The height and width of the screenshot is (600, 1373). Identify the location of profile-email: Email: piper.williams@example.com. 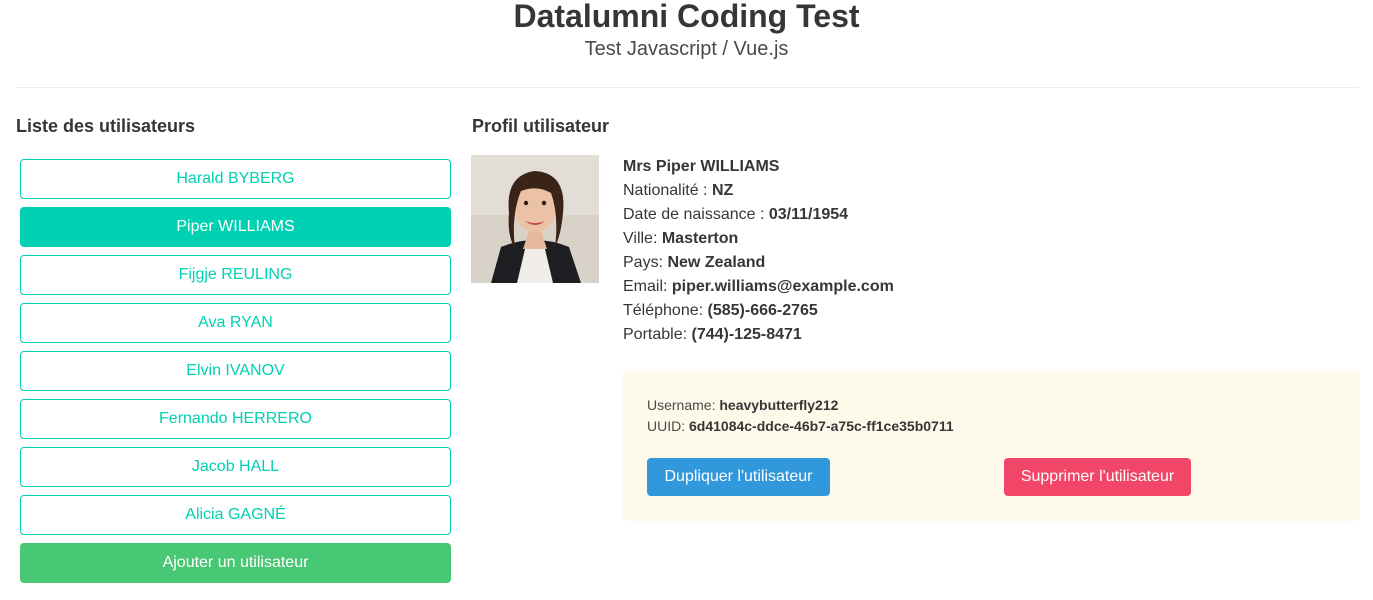
(758, 286).